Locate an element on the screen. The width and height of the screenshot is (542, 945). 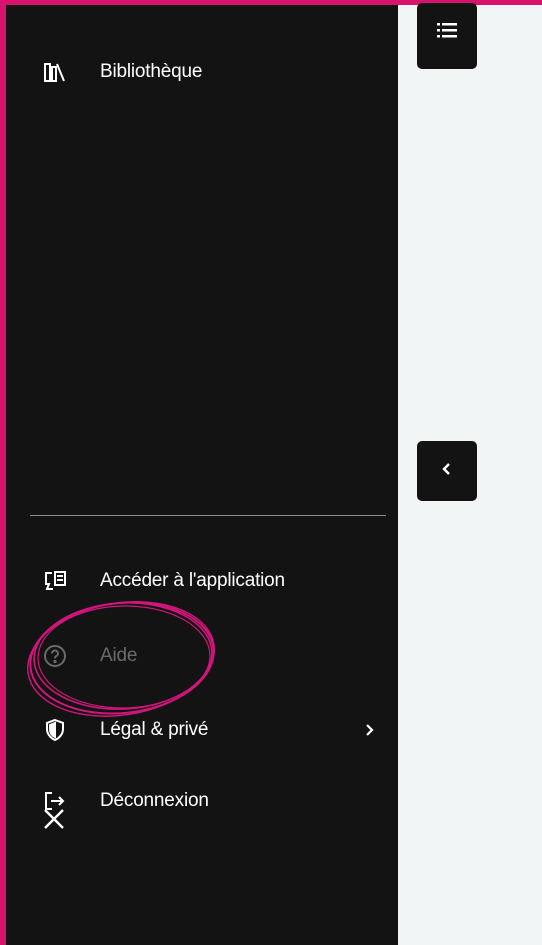
close-sidebar-button is located at coordinates (54, 819).